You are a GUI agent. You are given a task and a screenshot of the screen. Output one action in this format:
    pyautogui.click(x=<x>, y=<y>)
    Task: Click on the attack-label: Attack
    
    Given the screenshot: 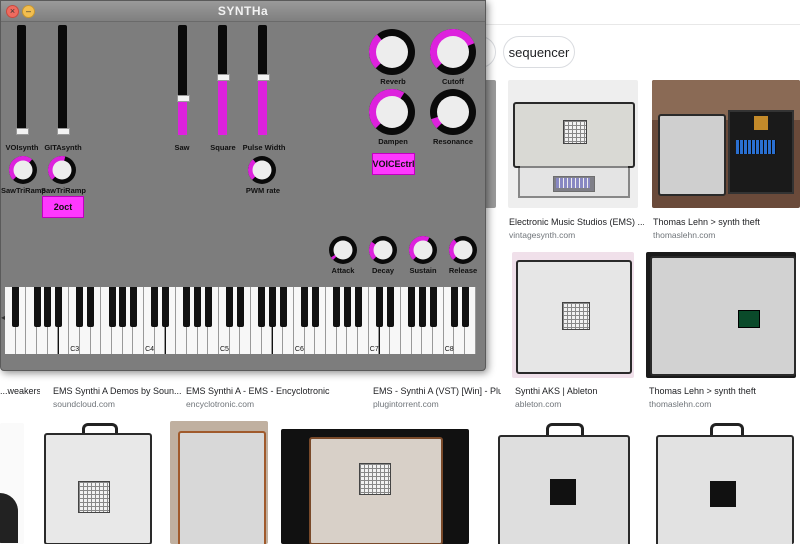 What is the action you would take?
    pyautogui.click(x=343, y=270)
    